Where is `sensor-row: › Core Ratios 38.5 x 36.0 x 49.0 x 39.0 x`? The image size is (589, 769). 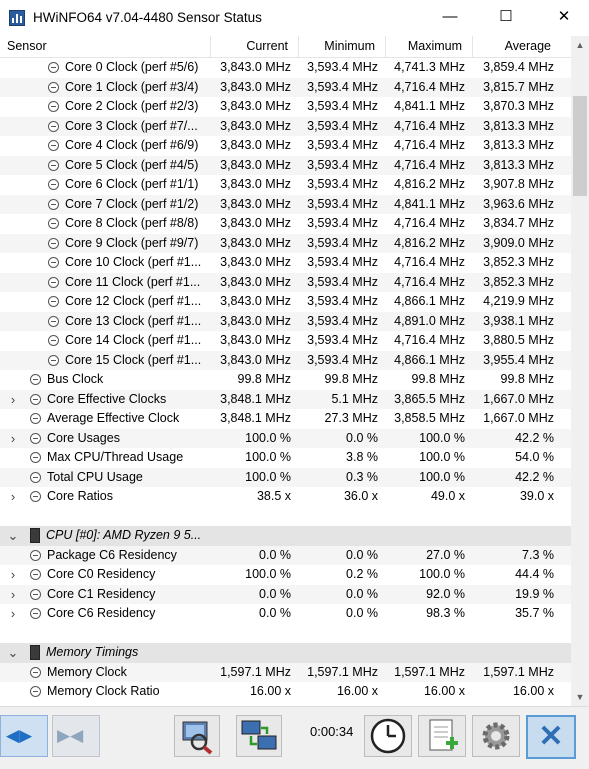 sensor-row: › Core Ratios 38.5 x 36.0 x 49.0 x 39.0 x is located at coordinates (285, 497).